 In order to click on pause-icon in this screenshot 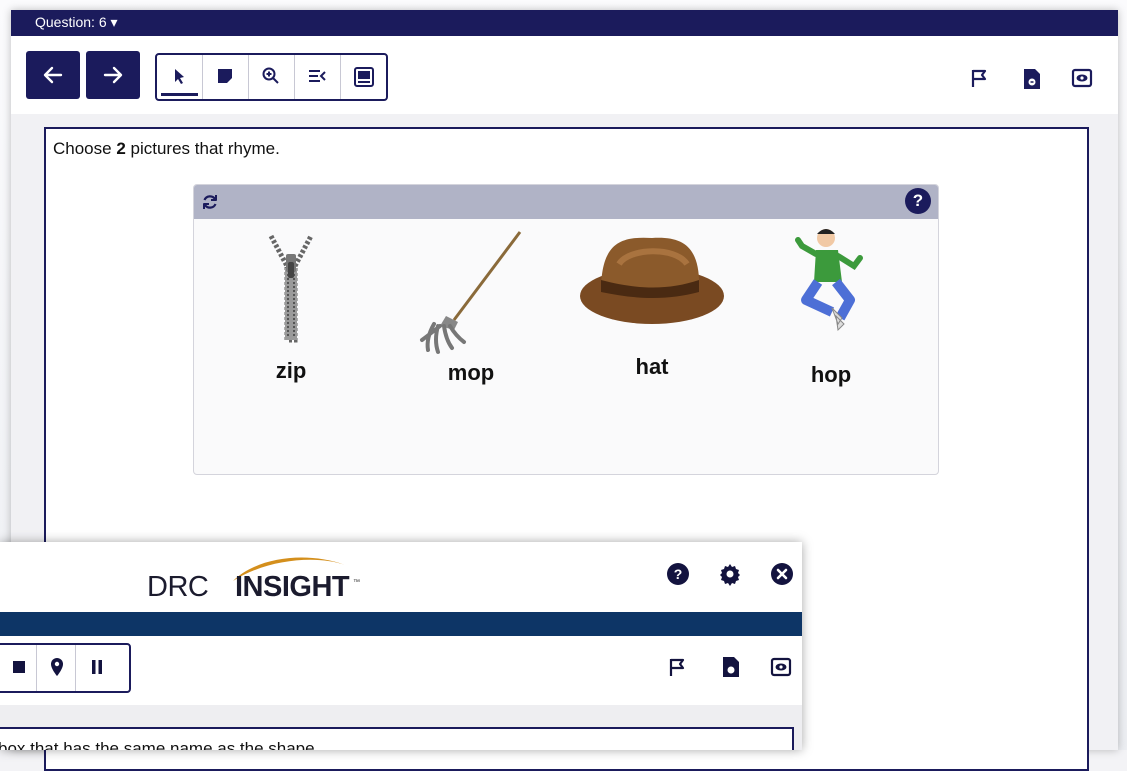, I will do `click(97, 667)`.